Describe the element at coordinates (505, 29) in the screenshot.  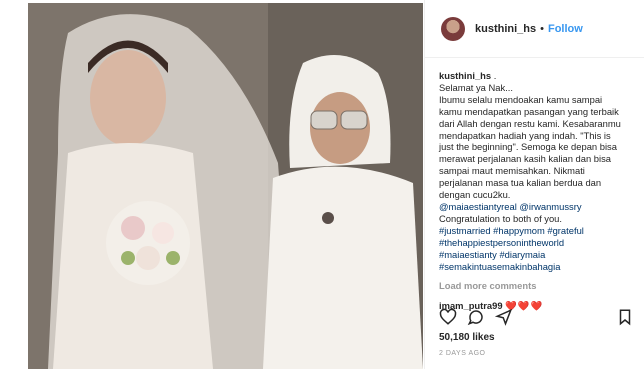
I see `header-username: kusthini_hs` at that location.